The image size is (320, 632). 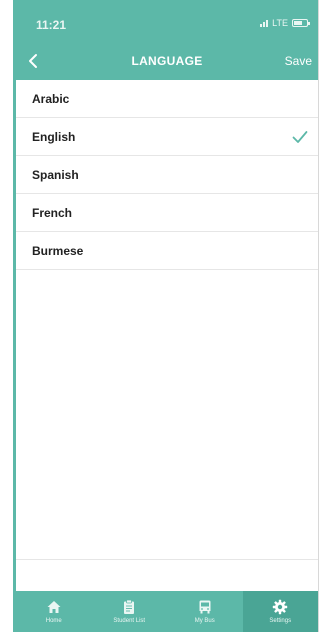 What do you see at coordinates (167, 213) in the screenshot?
I see `language-item-french: French` at bounding box center [167, 213].